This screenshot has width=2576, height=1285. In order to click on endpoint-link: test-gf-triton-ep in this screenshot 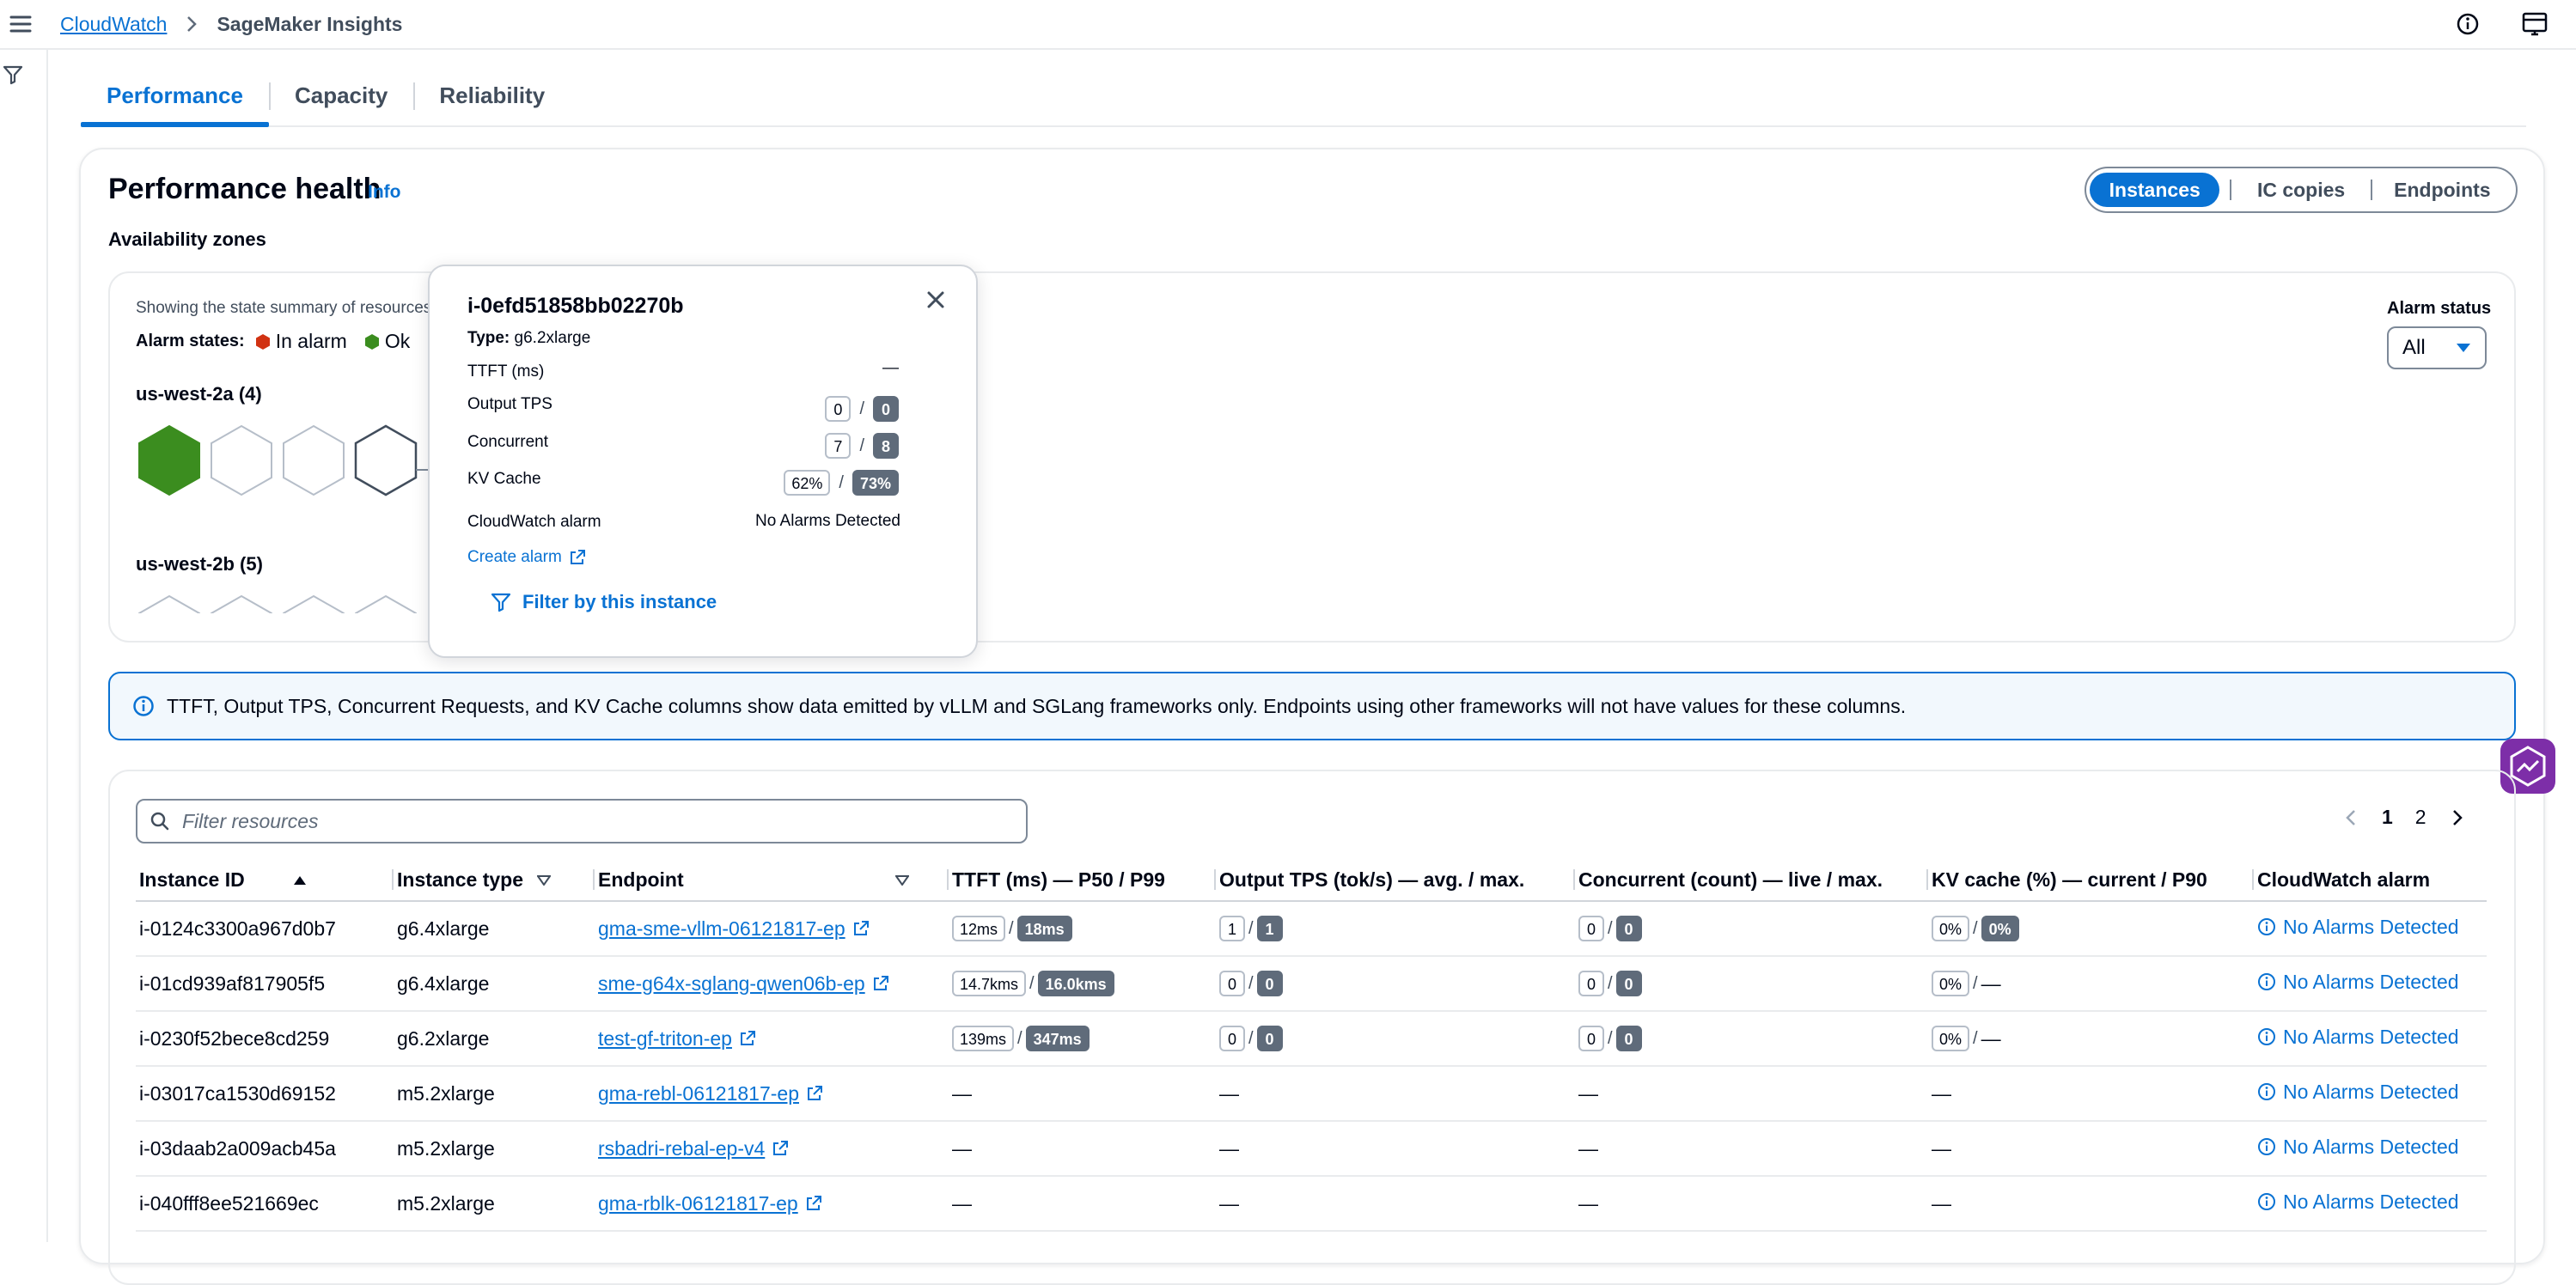, I will do `click(677, 1039)`.